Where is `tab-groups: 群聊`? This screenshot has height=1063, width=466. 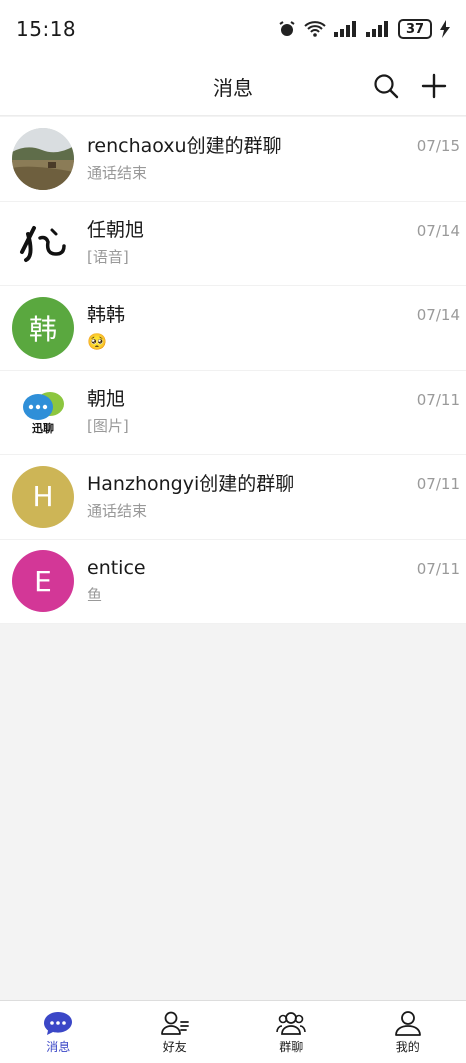
tab-groups: 群聊 is located at coordinates (291, 1032).